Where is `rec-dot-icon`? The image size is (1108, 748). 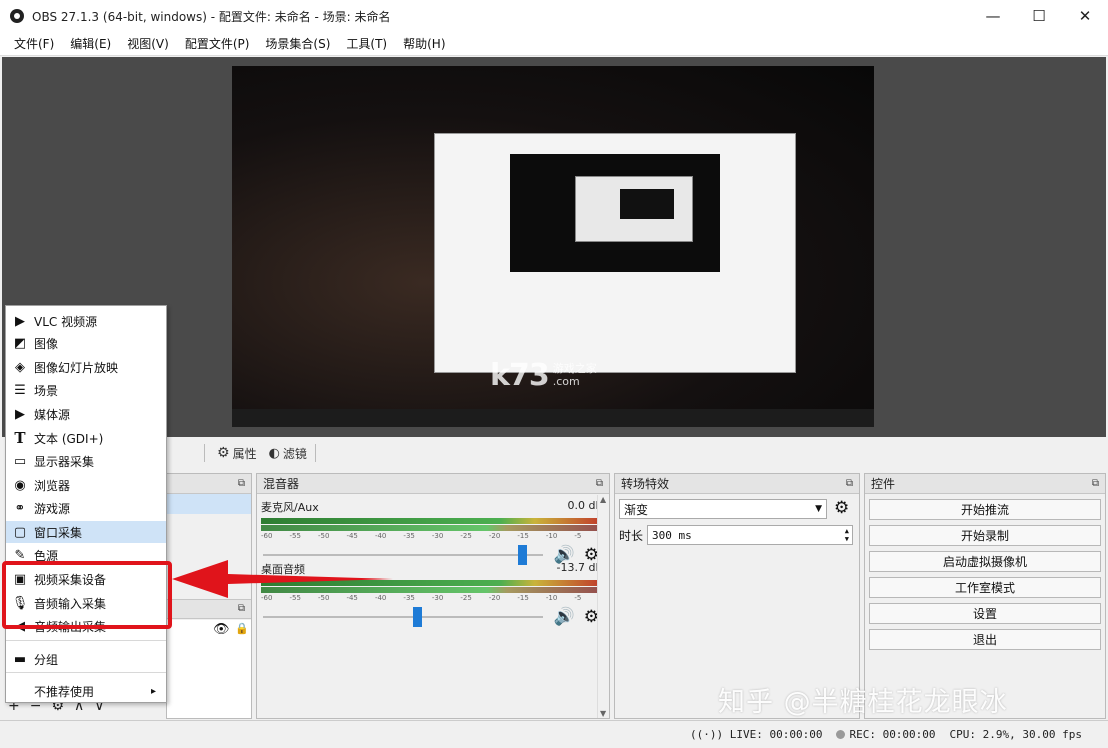
rec-dot-icon is located at coordinates (841, 734).